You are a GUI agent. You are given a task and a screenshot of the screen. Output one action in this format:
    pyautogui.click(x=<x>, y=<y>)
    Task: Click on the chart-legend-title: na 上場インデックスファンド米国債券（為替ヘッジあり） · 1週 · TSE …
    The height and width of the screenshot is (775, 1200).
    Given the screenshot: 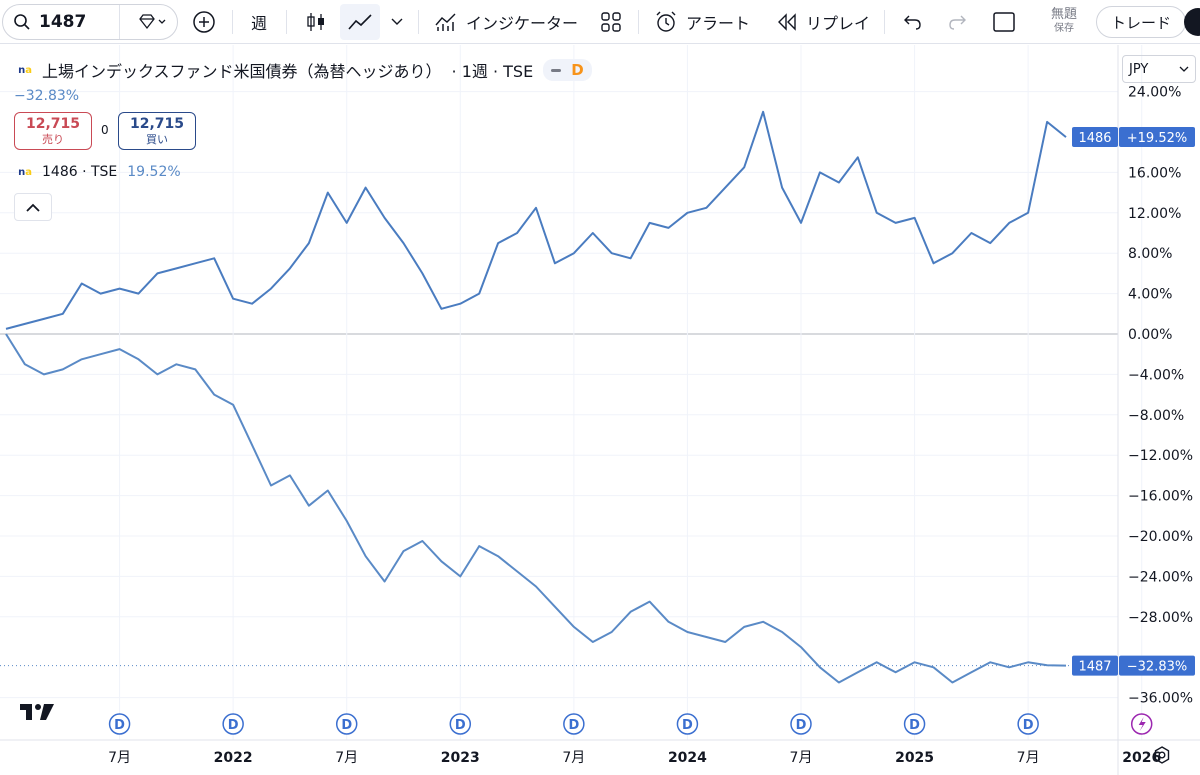 What is the action you would take?
    pyautogui.click(x=303, y=70)
    